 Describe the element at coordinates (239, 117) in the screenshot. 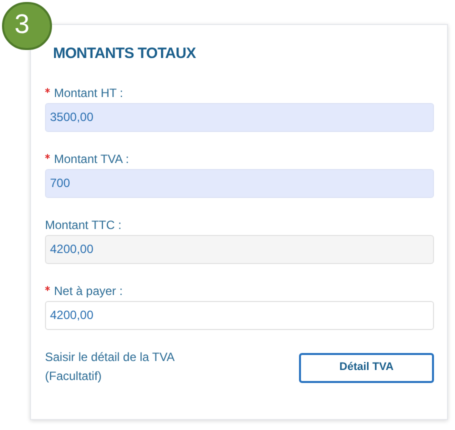

I see `input-field: 3500,00` at that location.